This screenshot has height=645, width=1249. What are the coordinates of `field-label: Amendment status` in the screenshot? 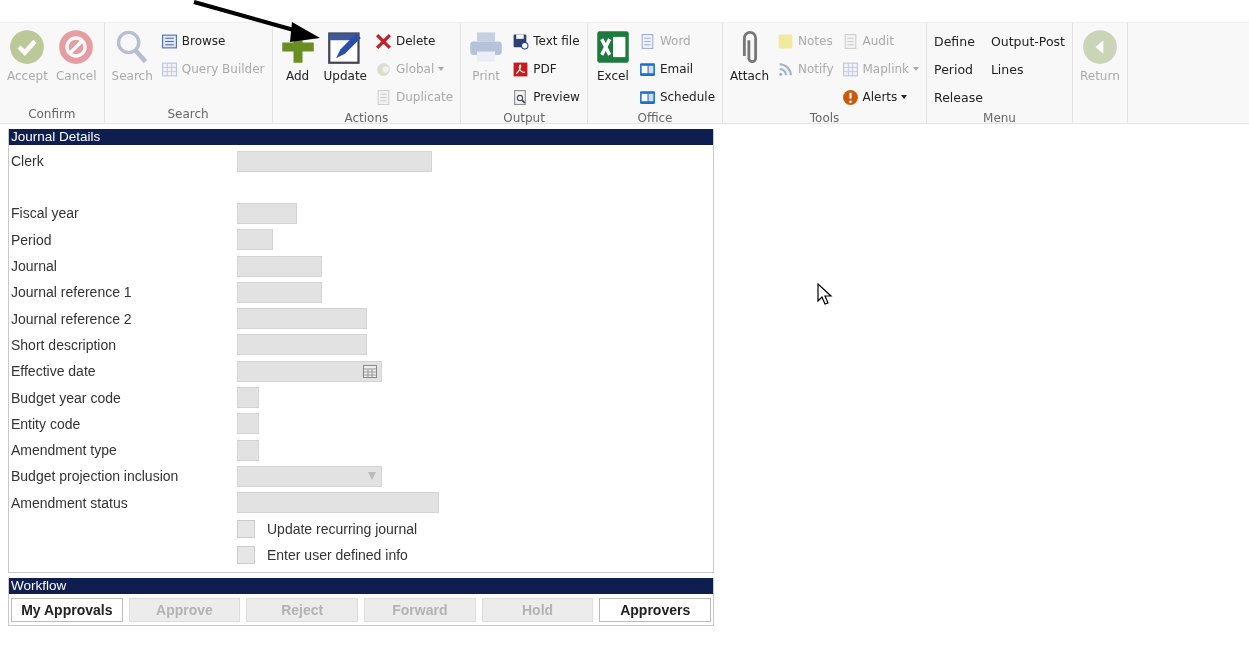 It's located at (69, 502).